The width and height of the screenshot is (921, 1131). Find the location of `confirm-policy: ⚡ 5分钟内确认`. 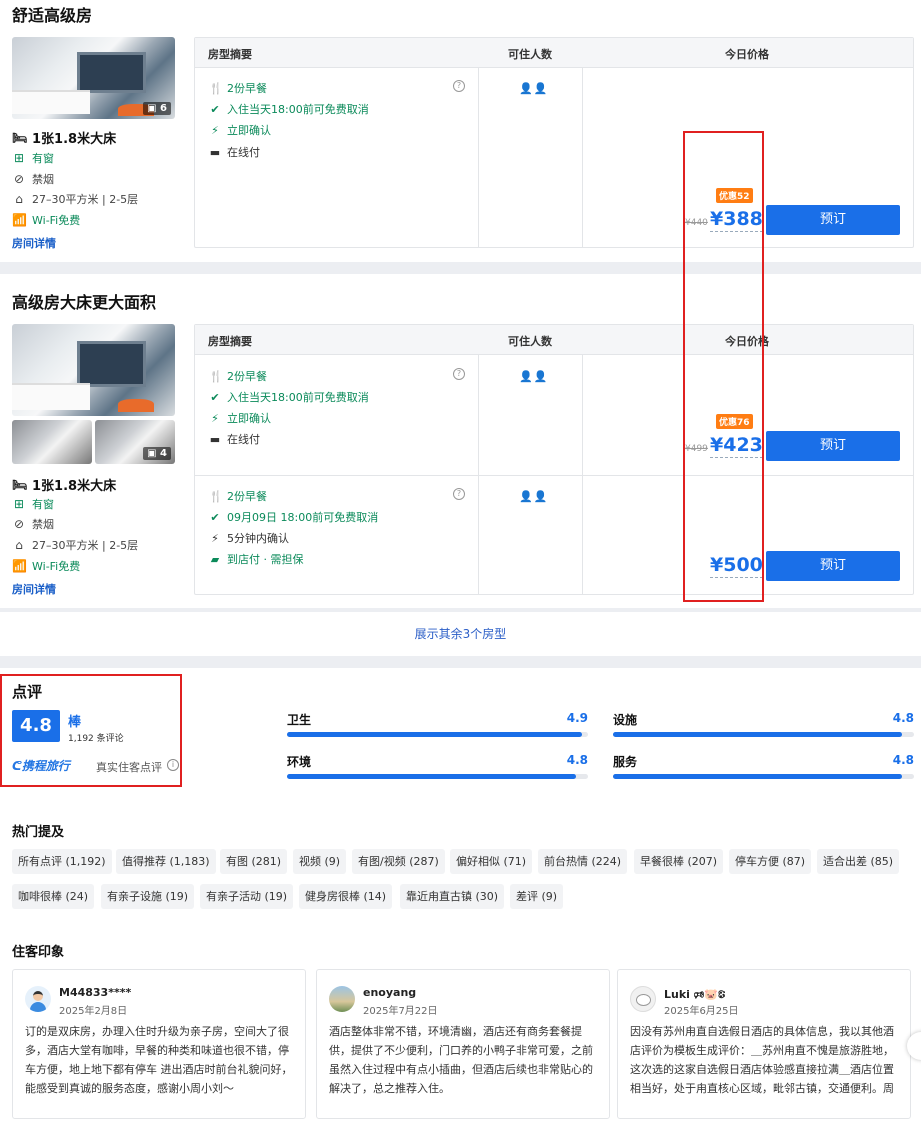

confirm-policy: ⚡ 5分钟内确认 is located at coordinates (249, 538).